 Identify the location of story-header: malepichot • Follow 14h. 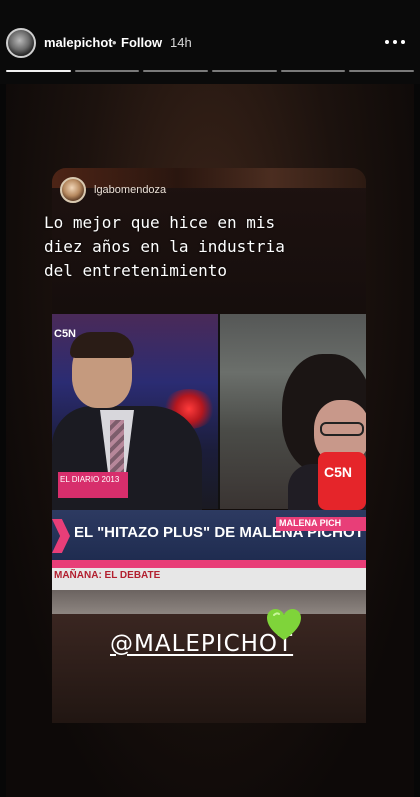
(210, 42).